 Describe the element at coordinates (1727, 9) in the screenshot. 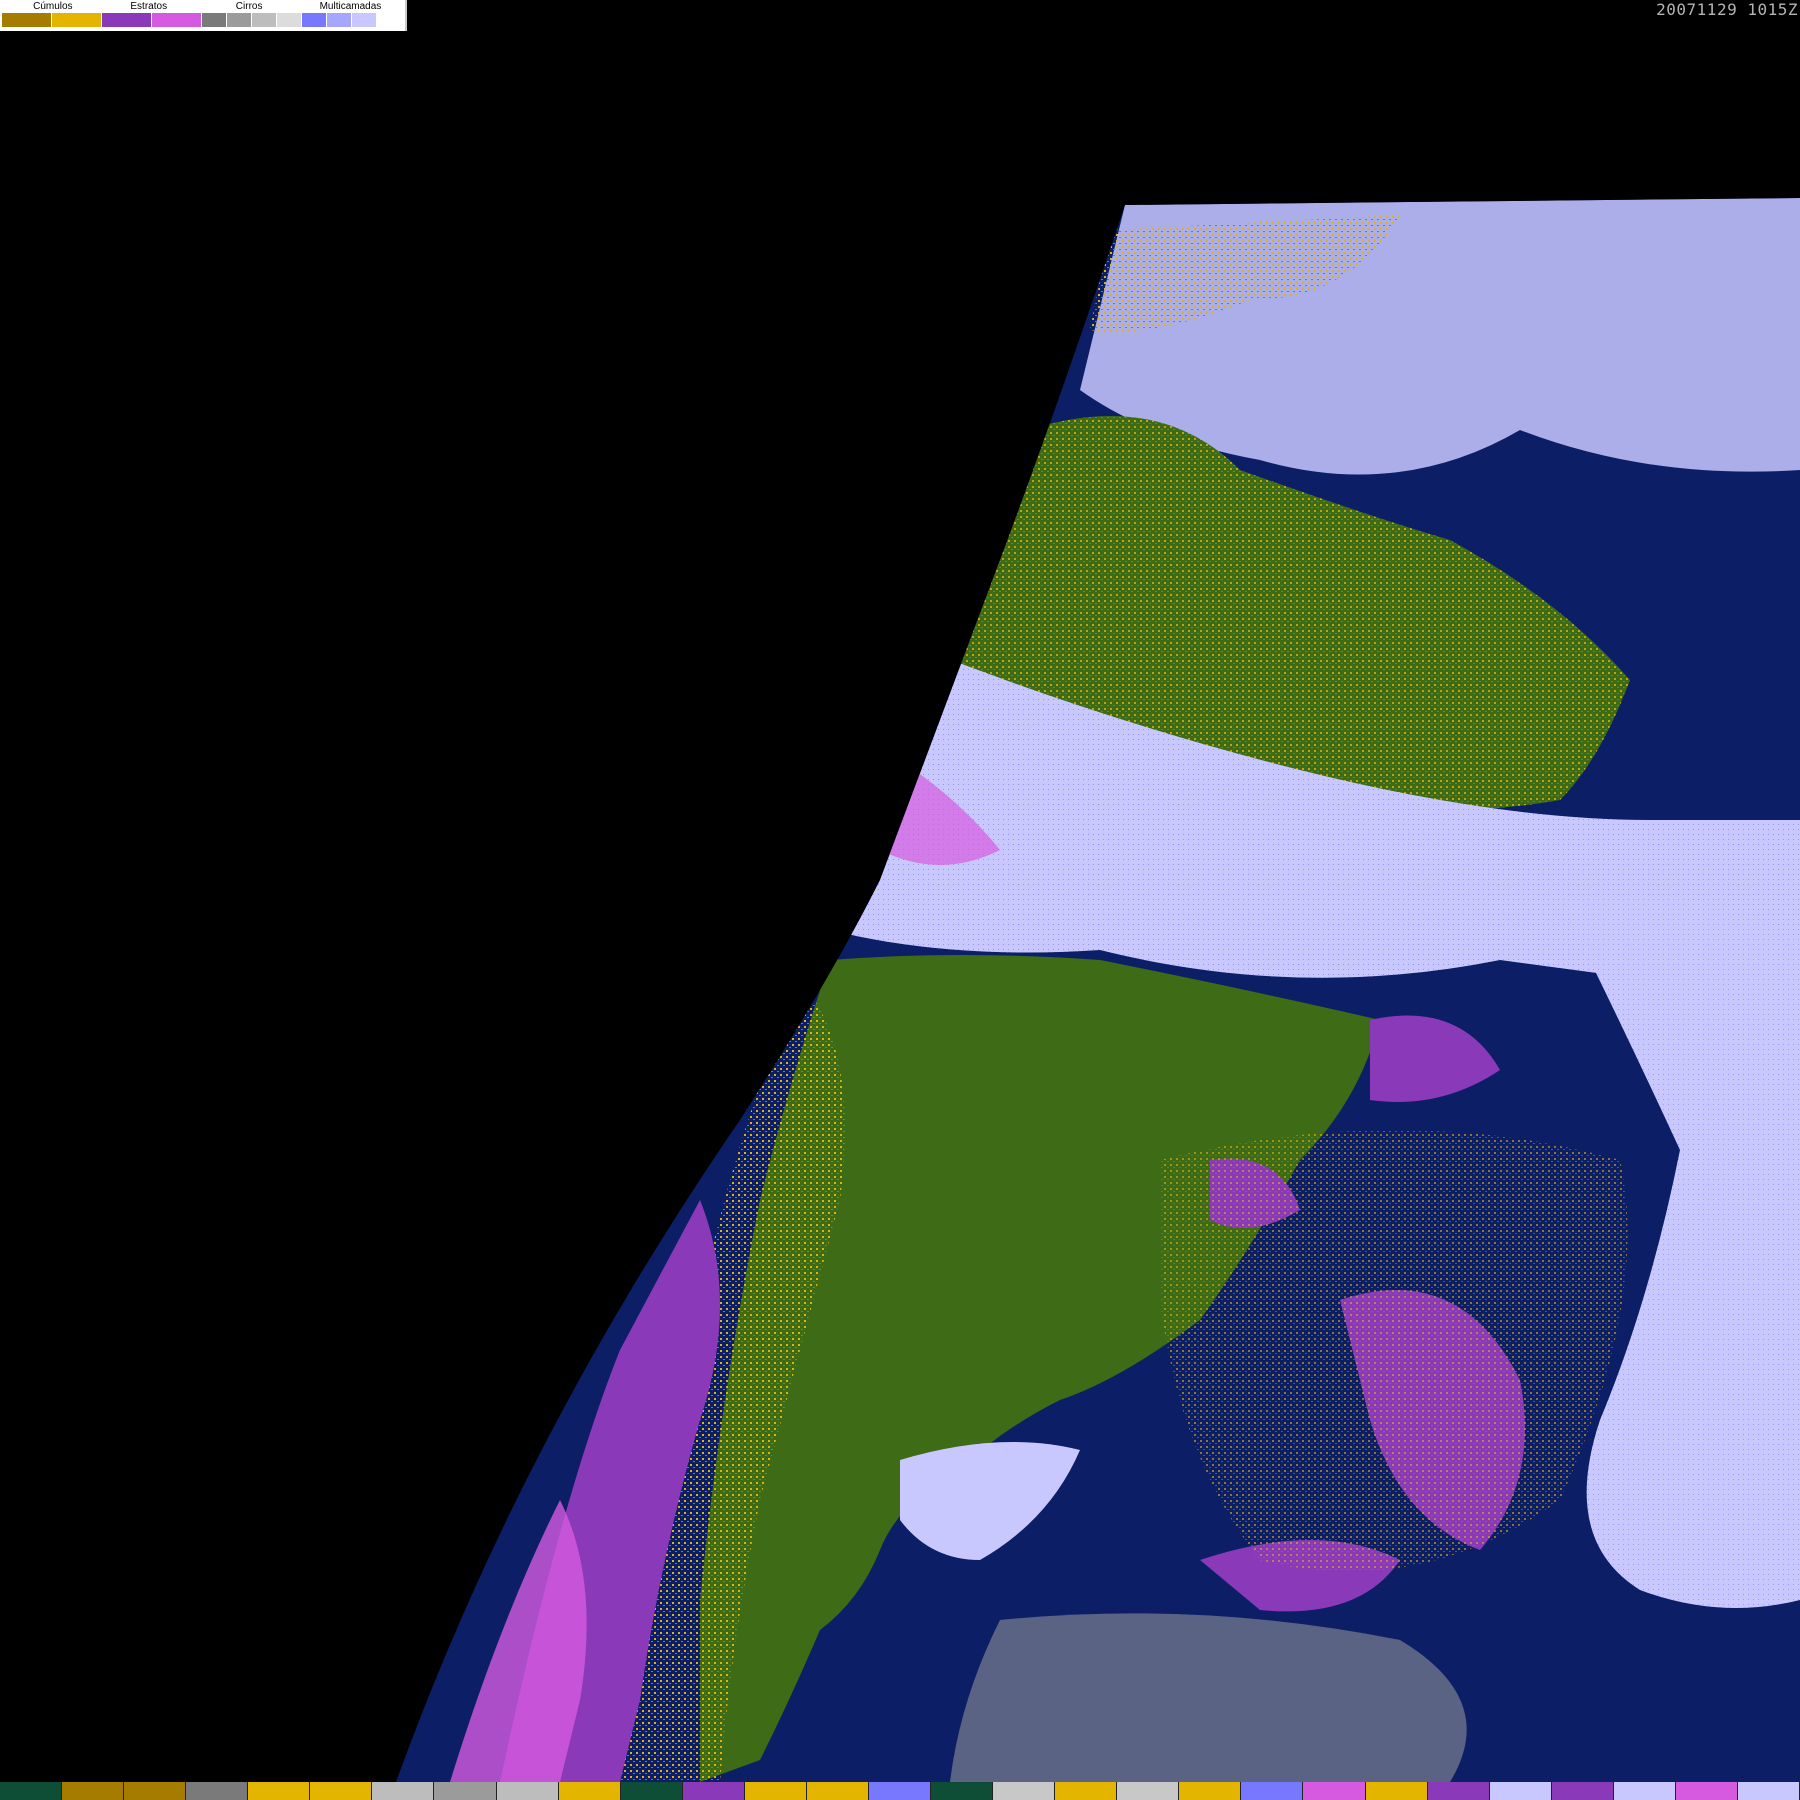

I see `image-timestamp: 20071129 1015Z` at that location.